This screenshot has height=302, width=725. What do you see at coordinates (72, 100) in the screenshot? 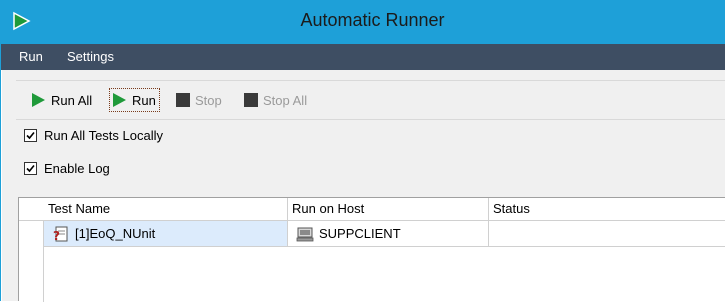
I see `run-all-label: Run All` at bounding box center [72, 100].